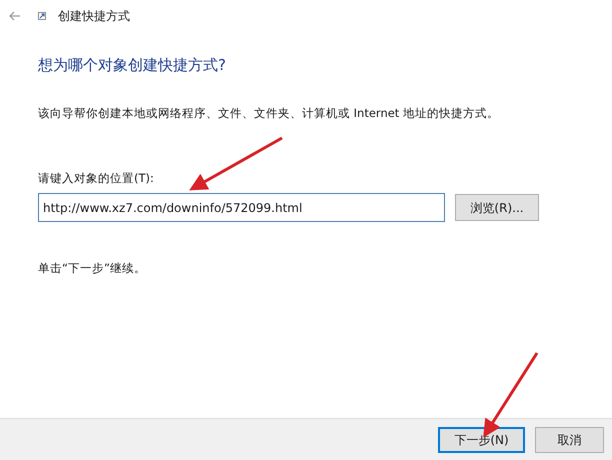  What do you see at coordinates (96, 178) in the screenshot?
I see `location-label: 请键入对象的位置(T):` at bounding box center [96, 178].